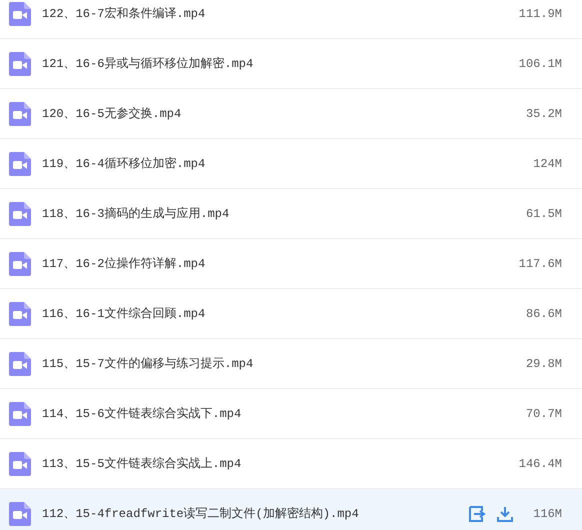 Image resolution: width=582 pixels, height=530 pixels. Describe the element at coordinates (148, 64) in the screenshot. I see `file-name: 121、16-6异或与循环移位加解密.mp4` at that location.